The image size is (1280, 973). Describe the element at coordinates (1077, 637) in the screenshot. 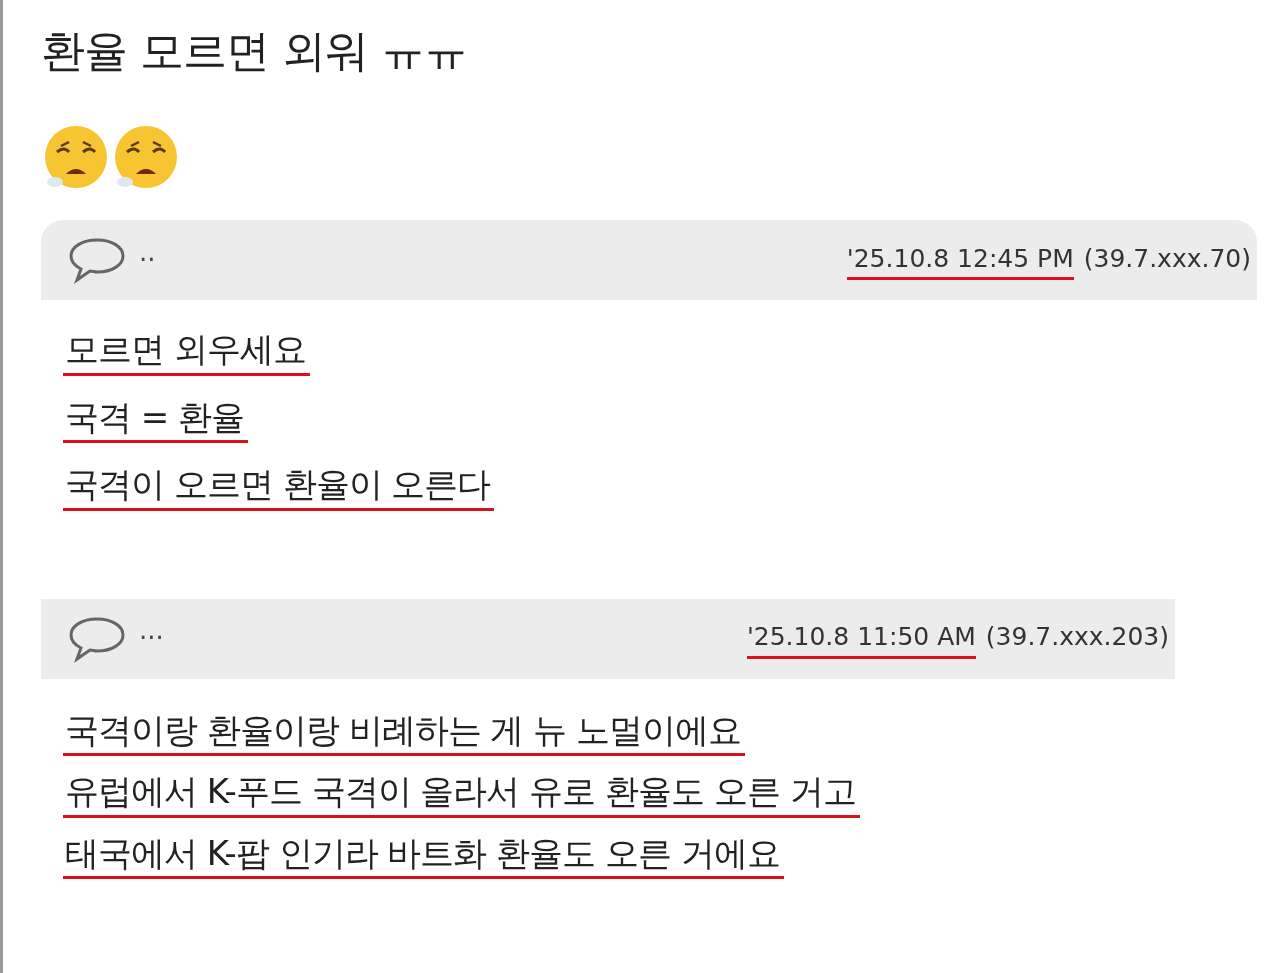

I see `ip-address: (39.7.xxx.203)` at that location.